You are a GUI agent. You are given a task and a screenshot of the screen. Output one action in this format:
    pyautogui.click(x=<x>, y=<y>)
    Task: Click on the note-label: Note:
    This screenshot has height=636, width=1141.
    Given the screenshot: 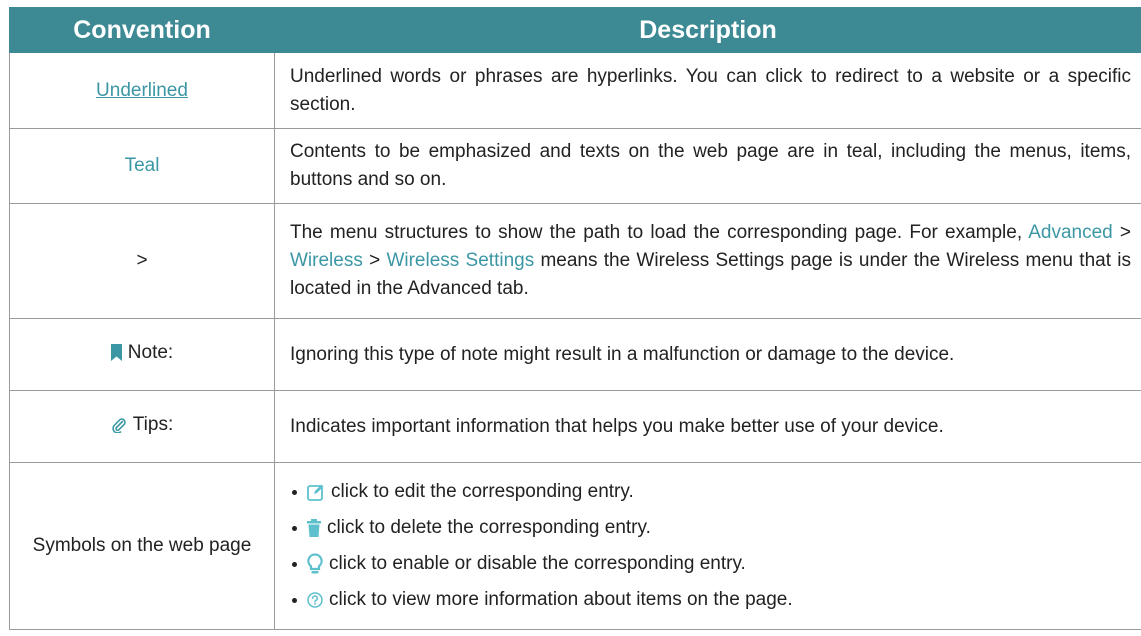 What is the action you would take?
    pyautogui.click(x=142, y=353)
    